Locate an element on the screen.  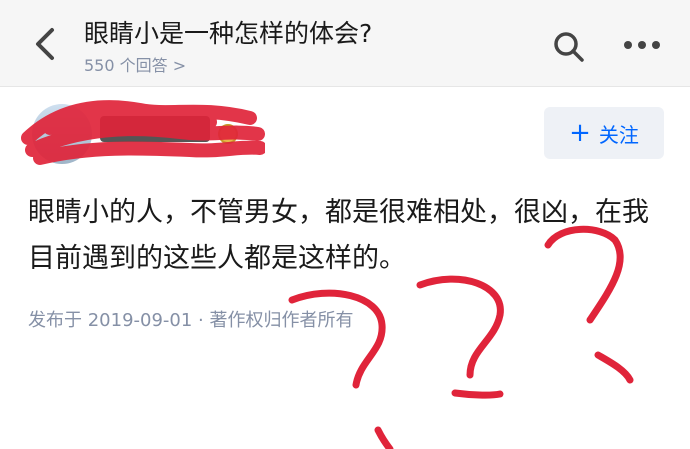
question-title: 眼睛小是一种怎样的体会? is located at coordinates (228, 32).